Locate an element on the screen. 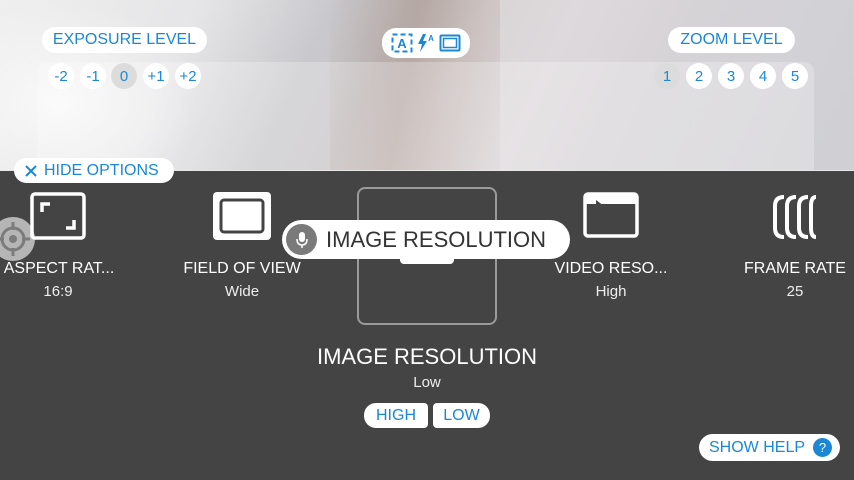  option-value: Wide is located at coordinates (242, 291).